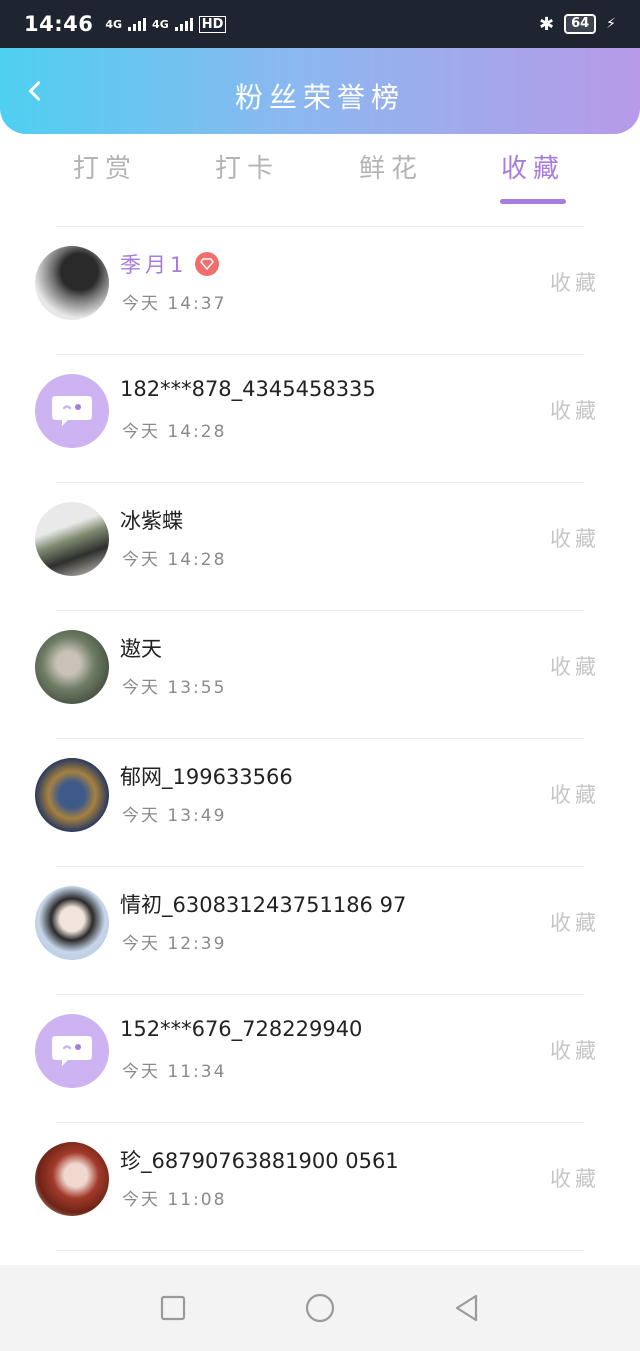 The height and width of the screenshot is (1351, 640). I want to click on list-item: 季月1 今天 14:37 收藏, so click(320, 290).